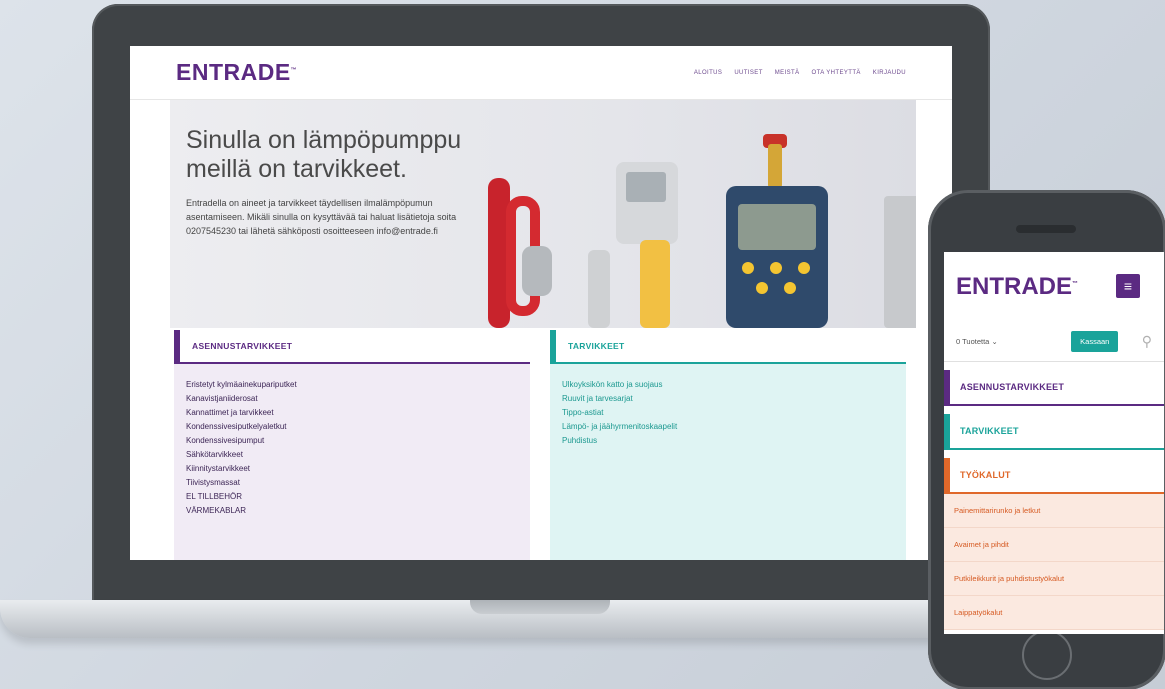  I want to click on phone-speaker, so click(1046, 229).